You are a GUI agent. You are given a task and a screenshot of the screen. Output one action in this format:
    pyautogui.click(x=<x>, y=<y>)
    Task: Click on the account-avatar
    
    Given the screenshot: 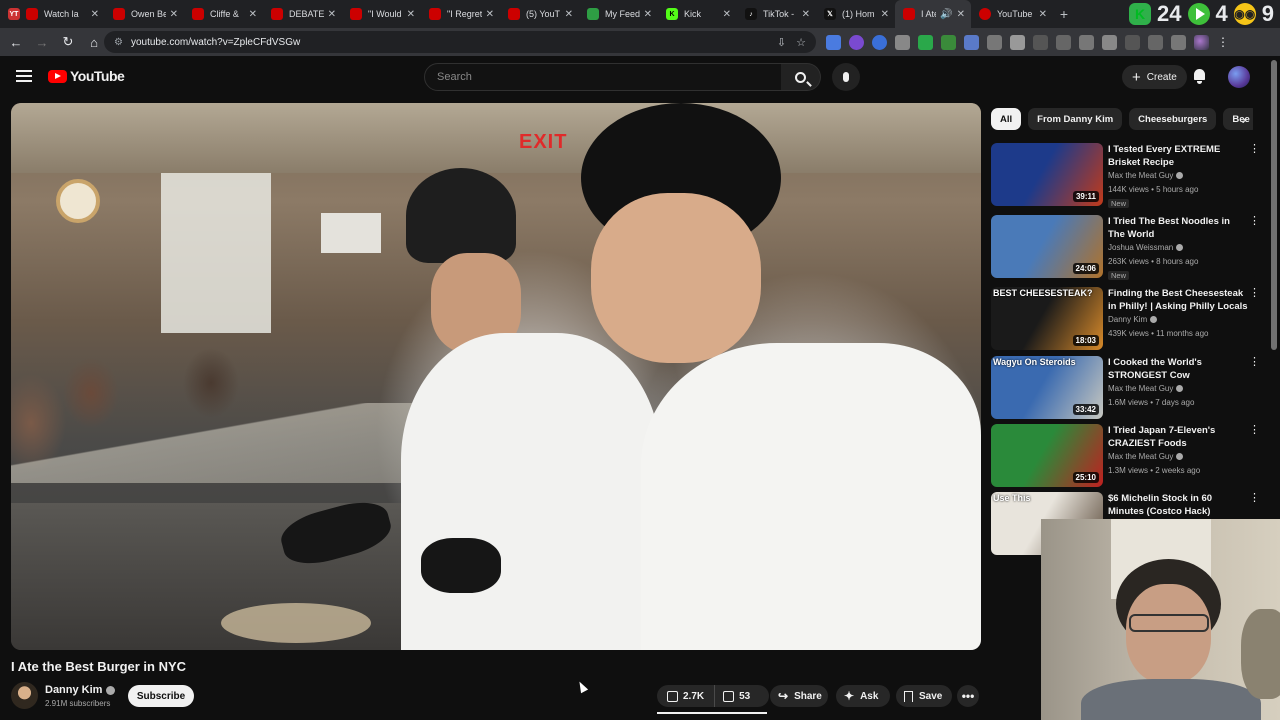 What is the action you would take?
    pyautogui.click(x=1239, y=77)
    